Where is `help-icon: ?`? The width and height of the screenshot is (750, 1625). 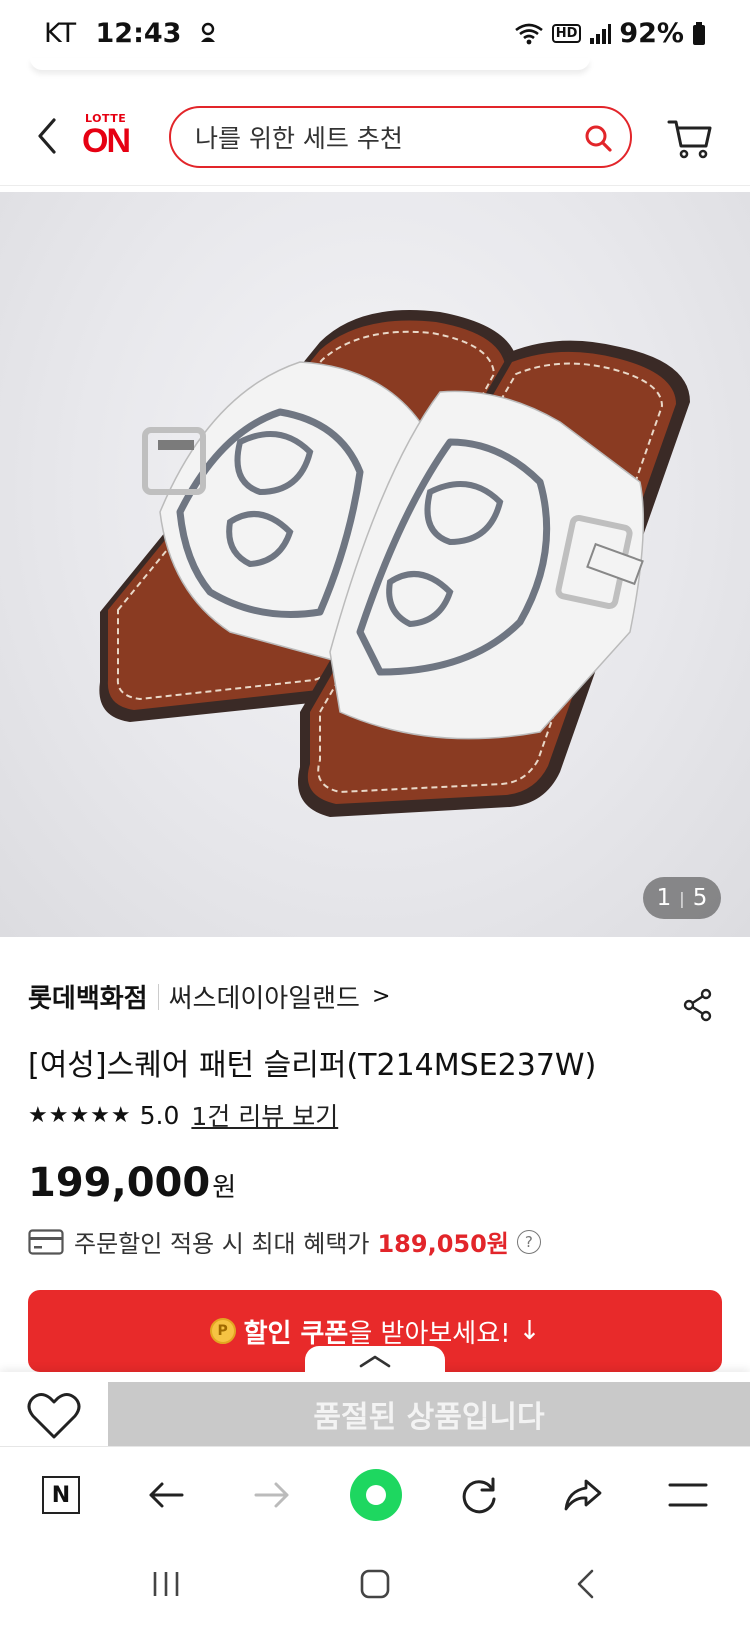
help-icon: ? is located at coordinates (528, 1241).